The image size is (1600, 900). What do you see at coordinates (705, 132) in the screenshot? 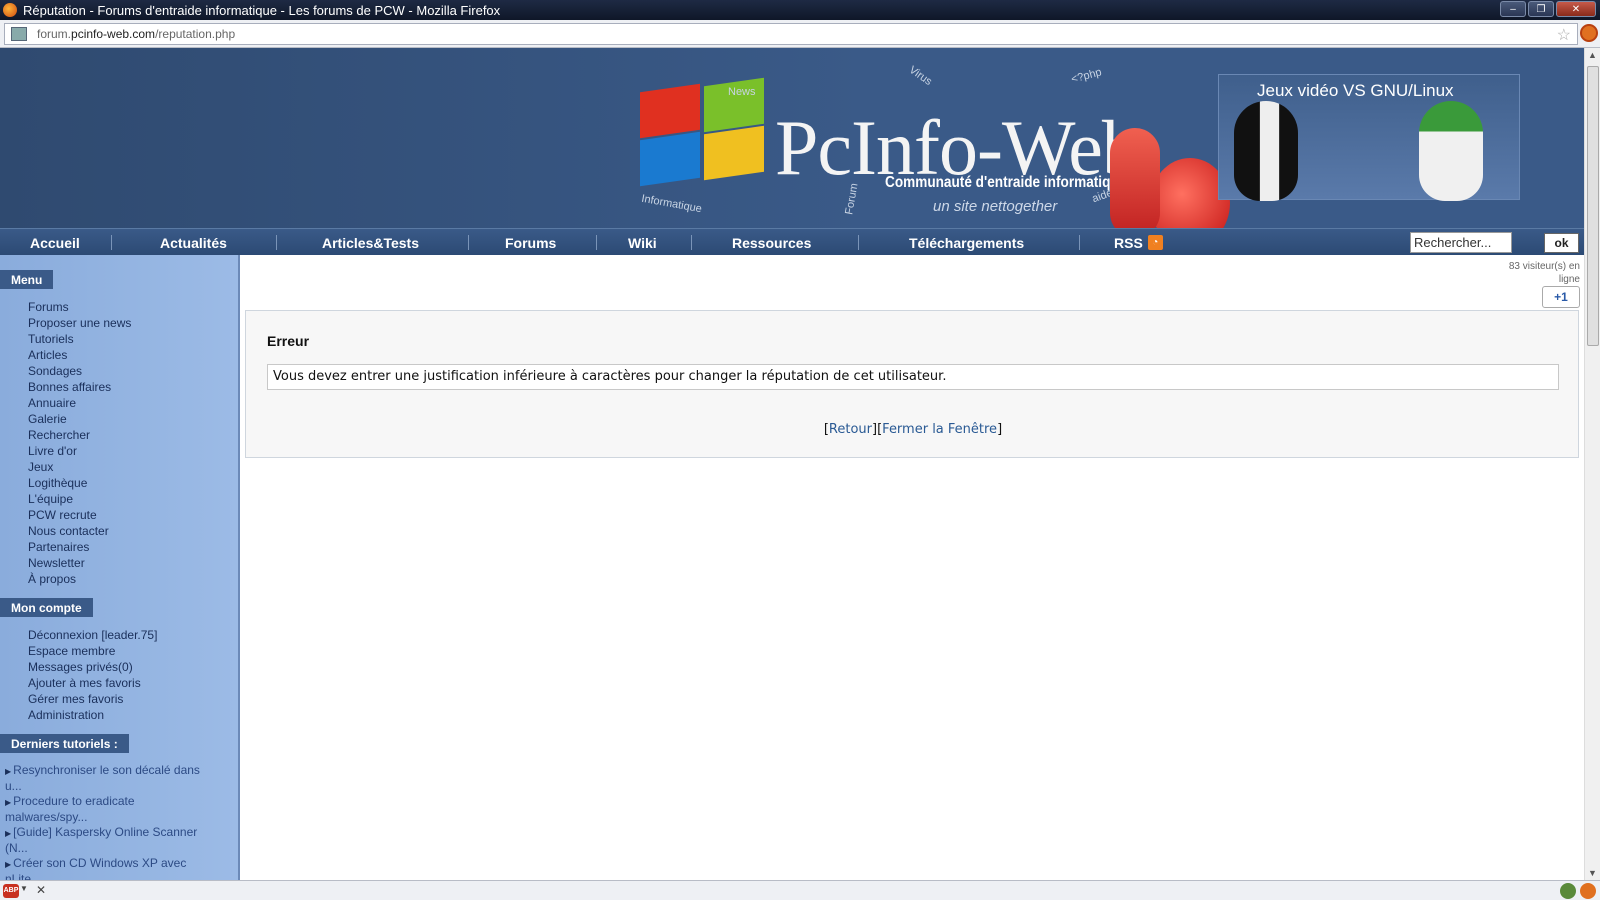
I see `windows-flag-logo` at bounding box center [705, 132].